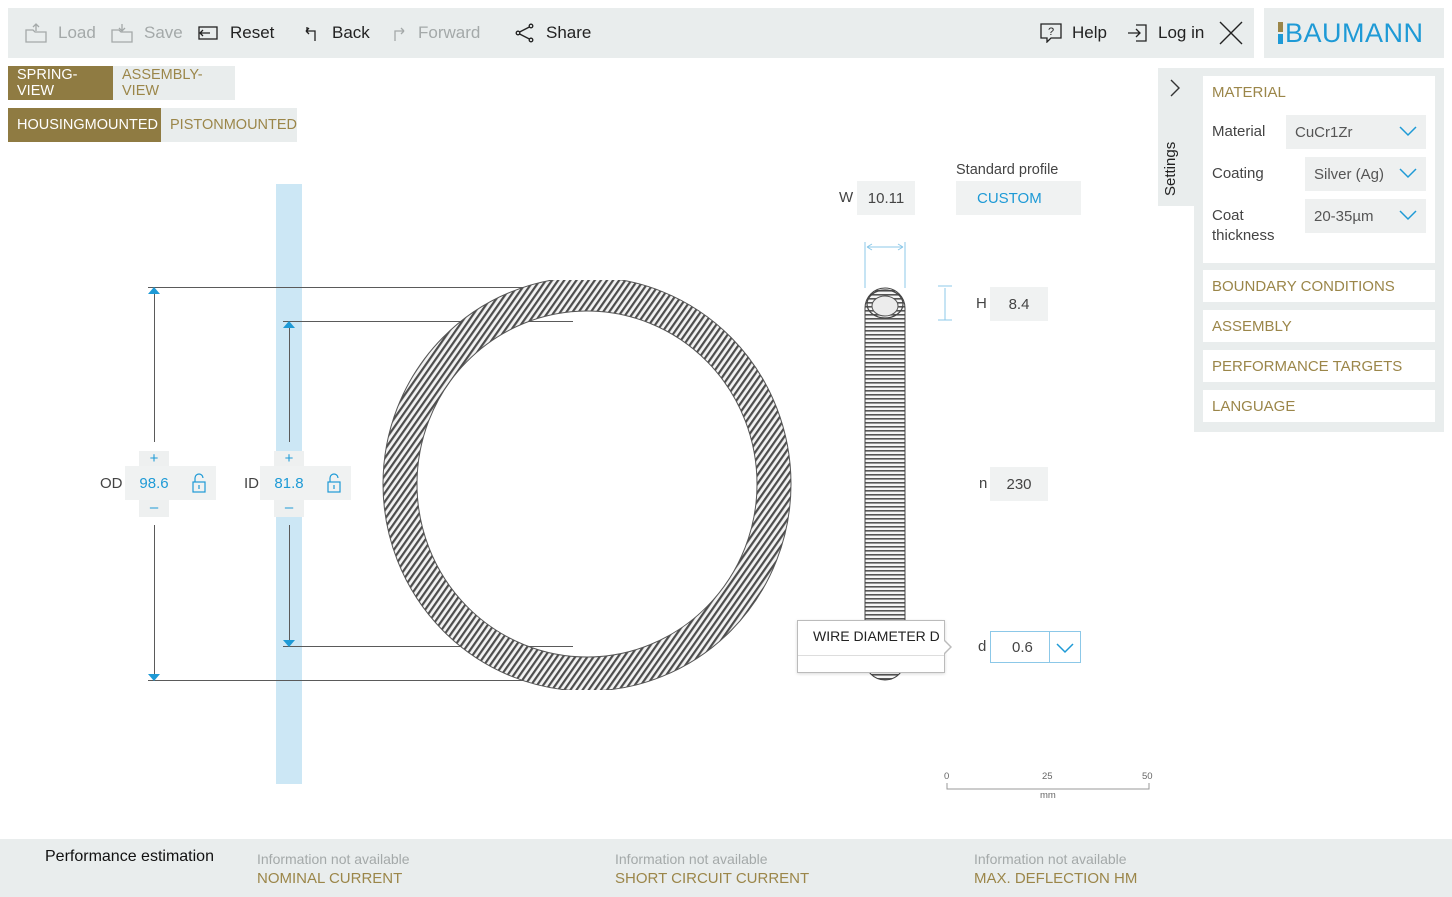 This screenshot has width=1452, height=897. Describe the element at coordinates (36, 33) in the screenshot. I see `load-icon` at that location.